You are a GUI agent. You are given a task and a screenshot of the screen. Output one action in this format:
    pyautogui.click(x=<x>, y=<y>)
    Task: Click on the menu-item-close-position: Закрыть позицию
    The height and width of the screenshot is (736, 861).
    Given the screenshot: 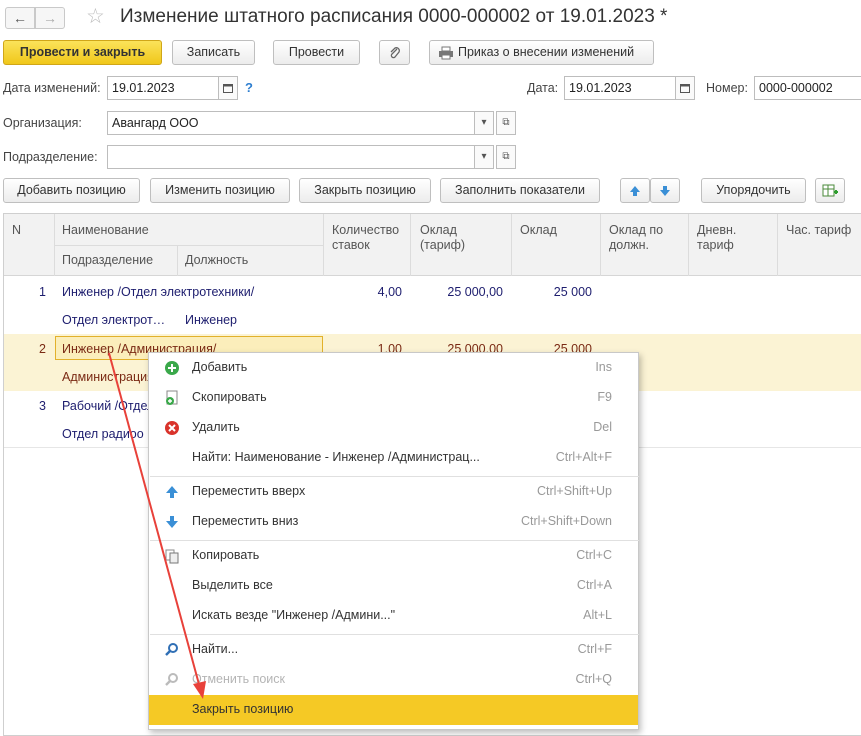 What is the action you would take?
    pyautogui.click(x=393, y=710)
    